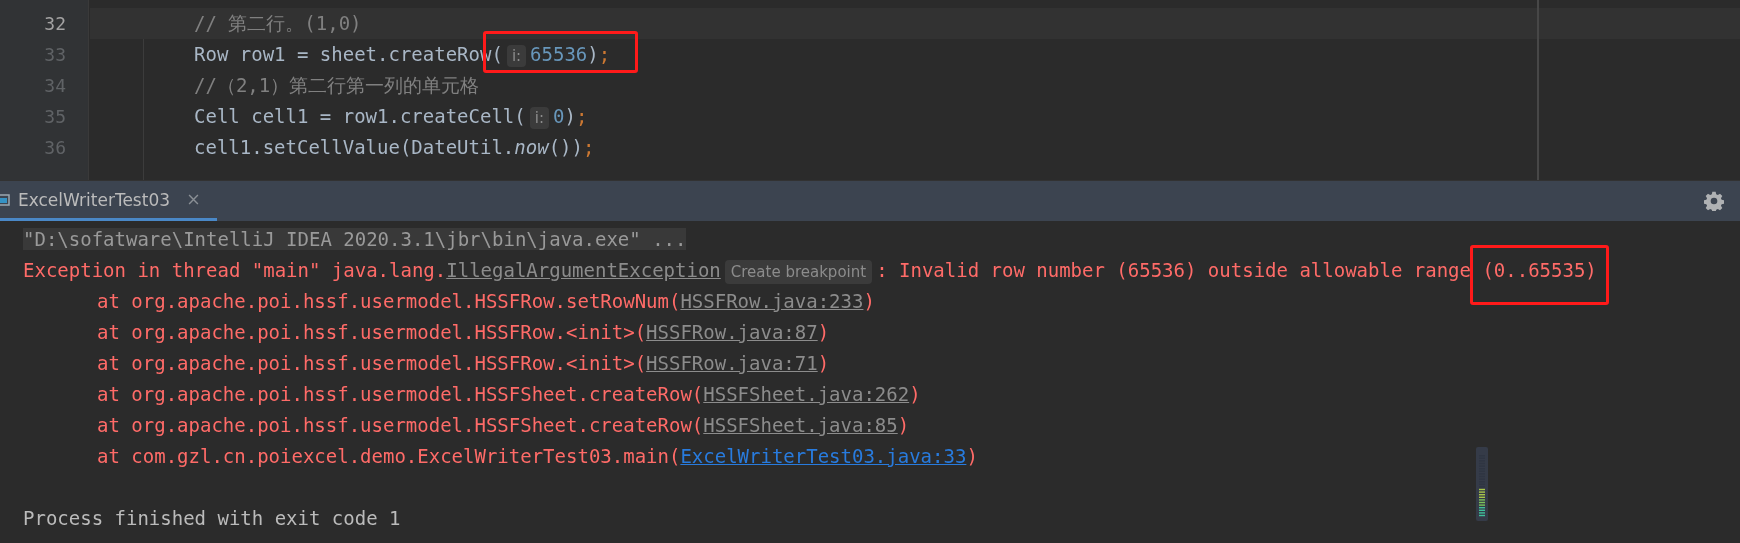 Image resolution: width=1740 pixels, height=543 pixels. Describe the element at coordinates (463, 363) in the screenshot. I see `console-line: at org.apache.poi.hssf.usermodel.HSSFRow.<init>(HSSFRow.java:71)` at that location.